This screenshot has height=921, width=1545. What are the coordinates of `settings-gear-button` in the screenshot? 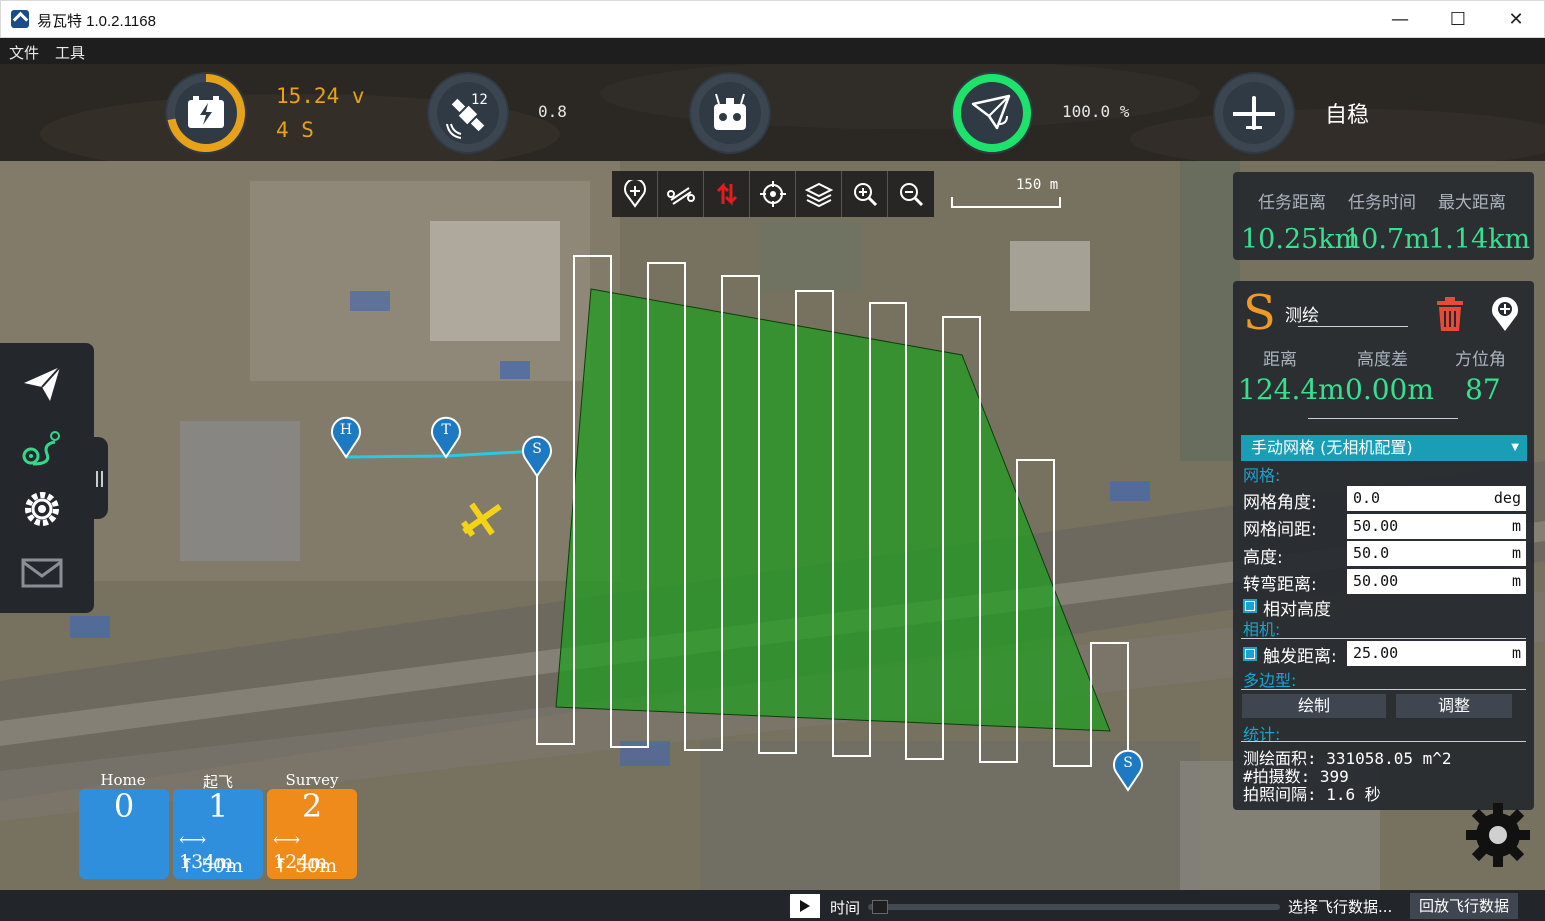 It's located at (1498, 835).